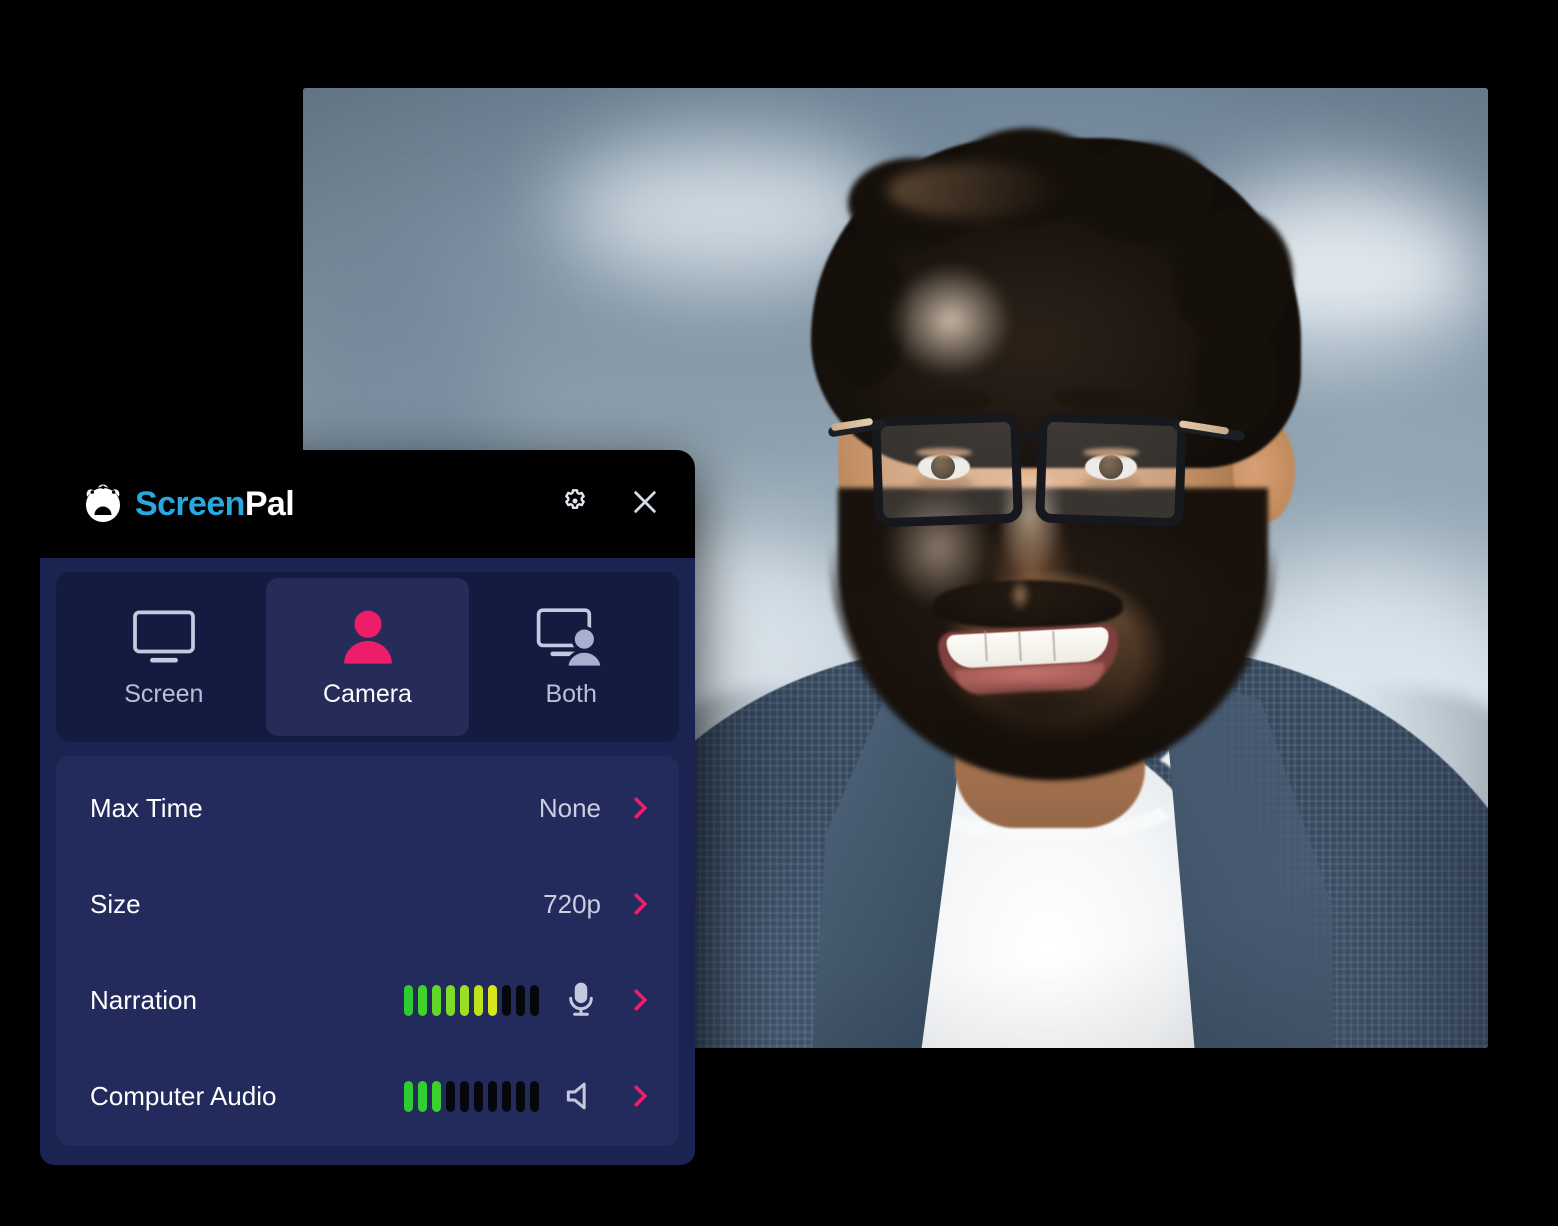 This screenshot has width=1558, height=1226. Describe the element at coordinates (146, 807) in the screenshot. I see `setting-label-max-time: Max Time` at that location.